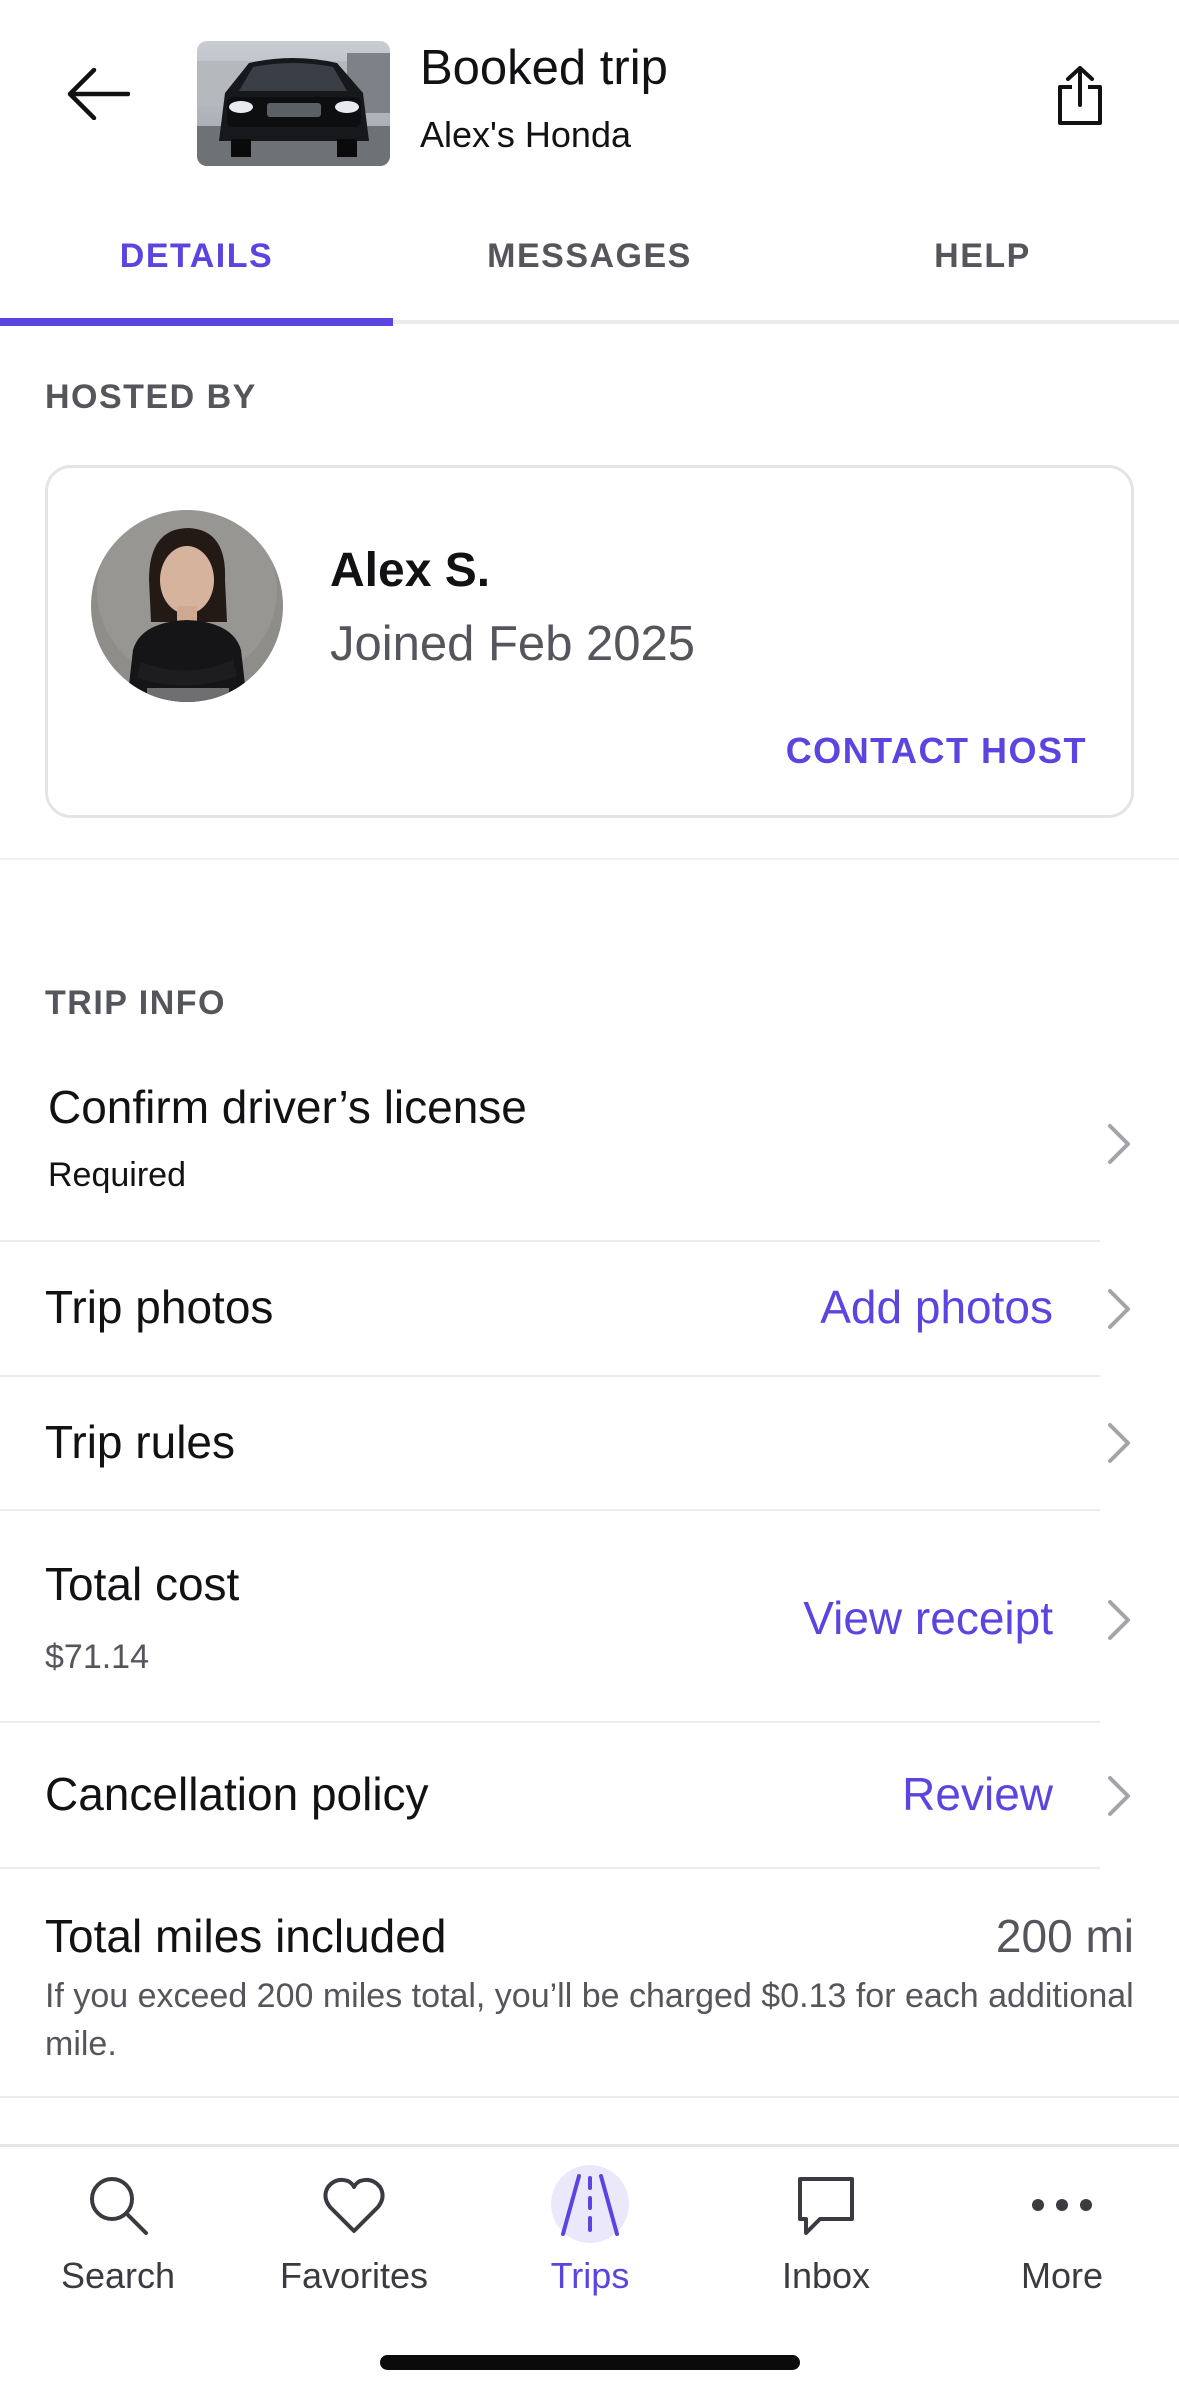 The image size is (1179, 2396). I want to click on review-policy-link: Review, so click(977, 1794).